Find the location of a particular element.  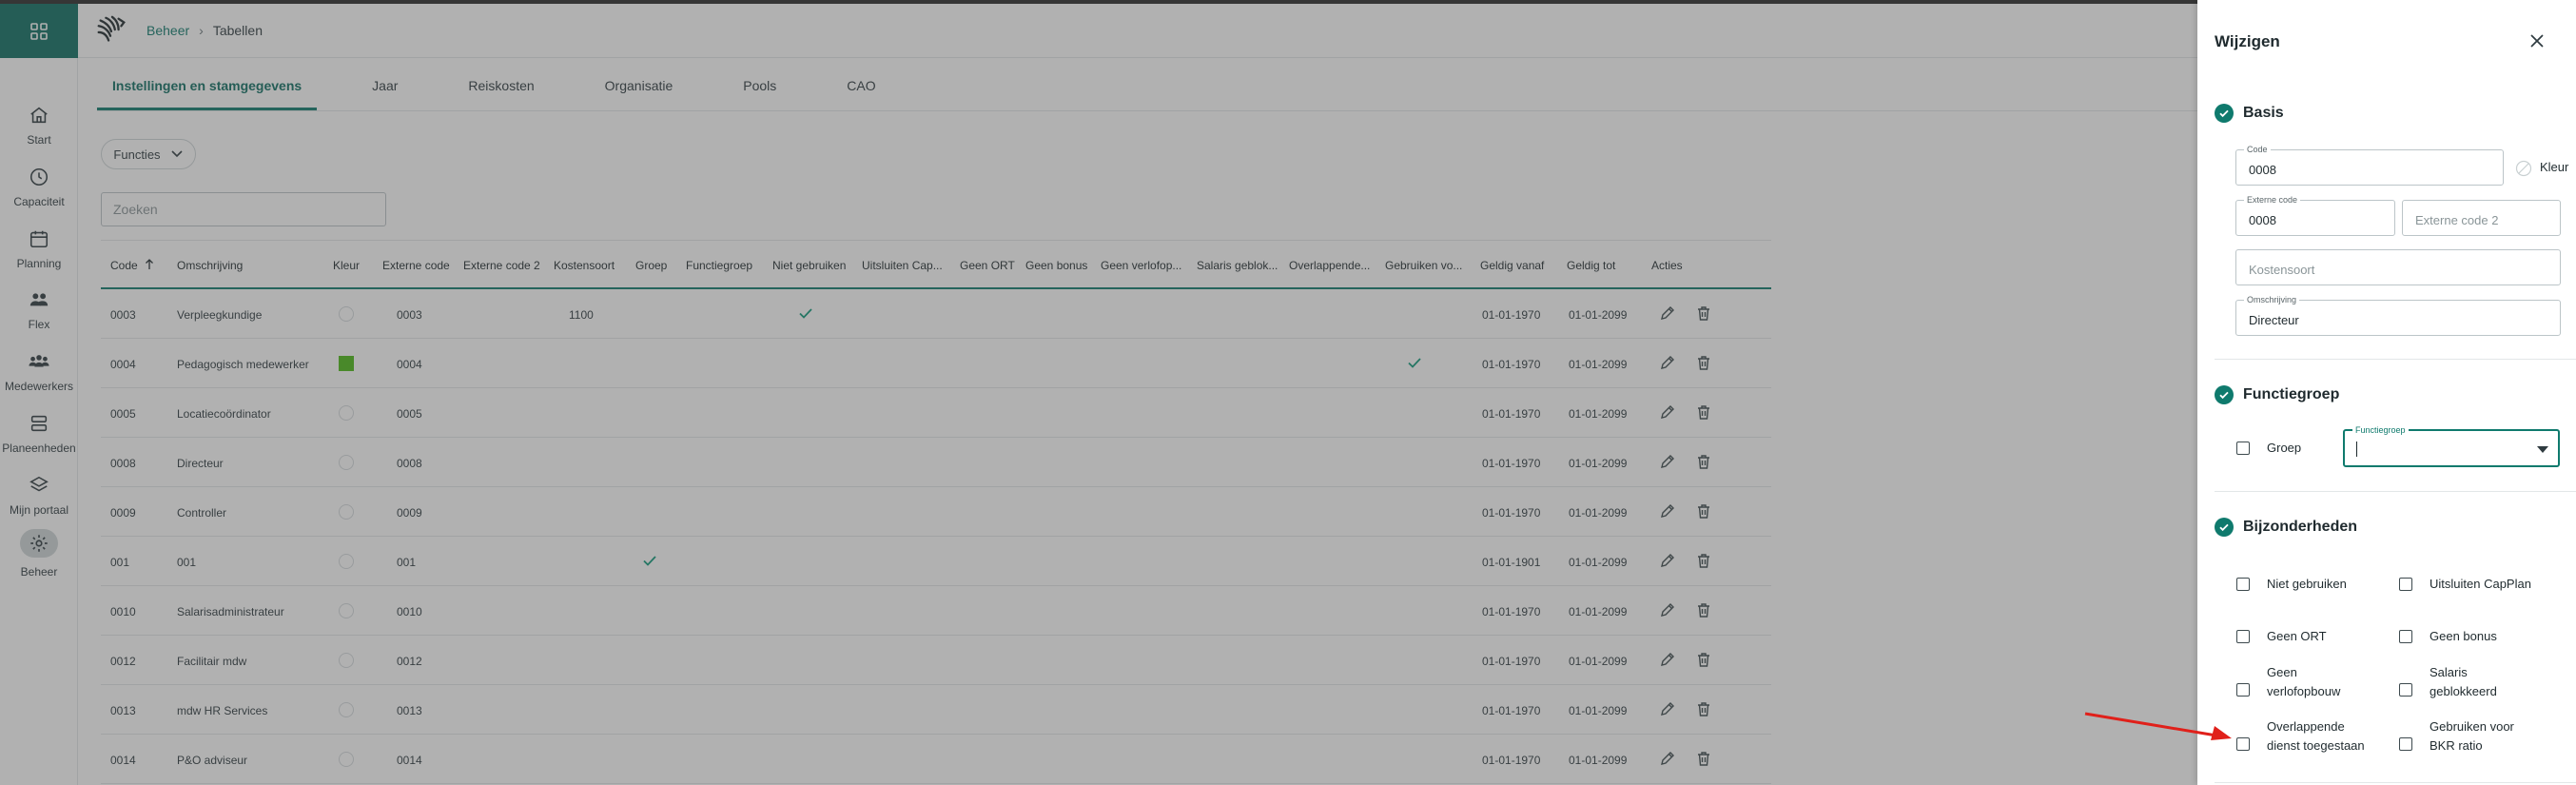

field-value: Directeur is located at coordinates (2274, 320).